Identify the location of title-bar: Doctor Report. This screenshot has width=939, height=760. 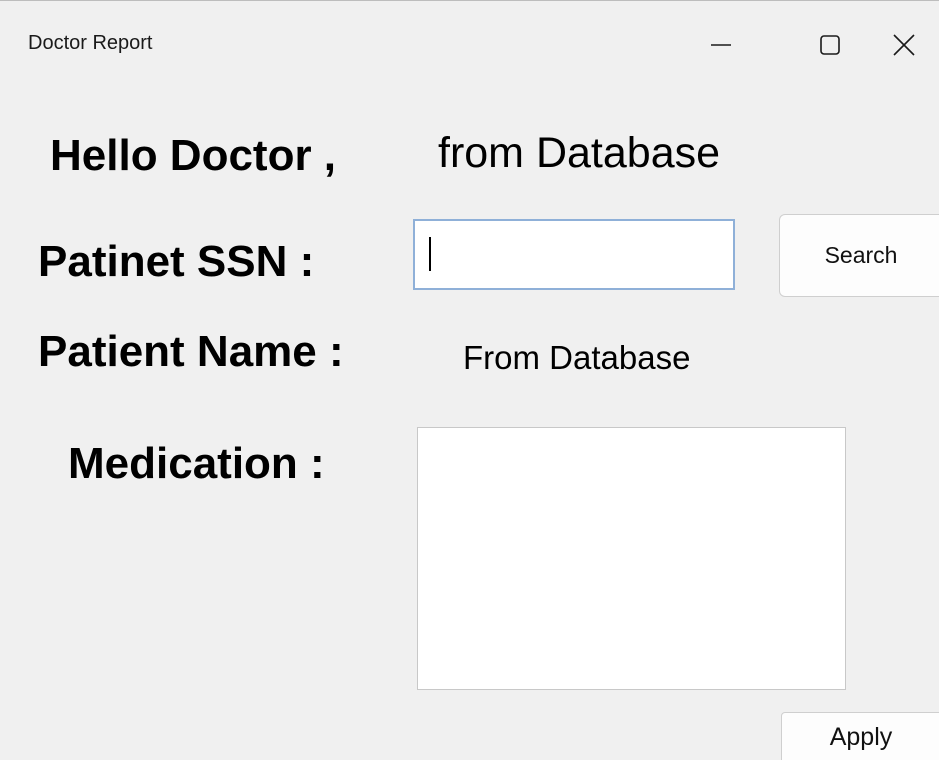
(469, 38).